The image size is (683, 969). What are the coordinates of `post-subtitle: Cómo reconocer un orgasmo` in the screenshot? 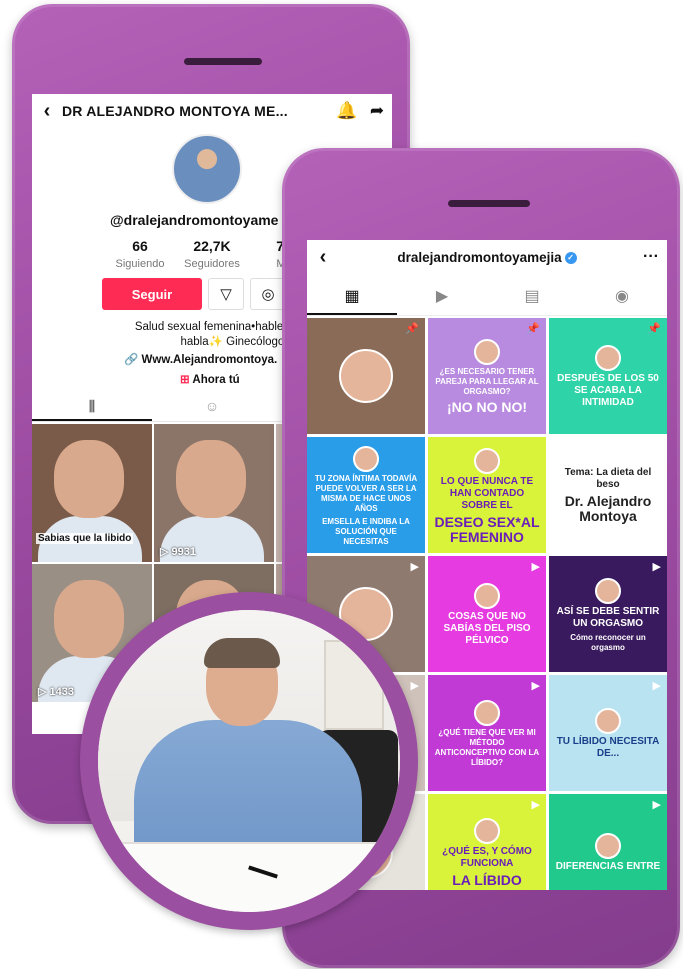 It's located at (608, 642).